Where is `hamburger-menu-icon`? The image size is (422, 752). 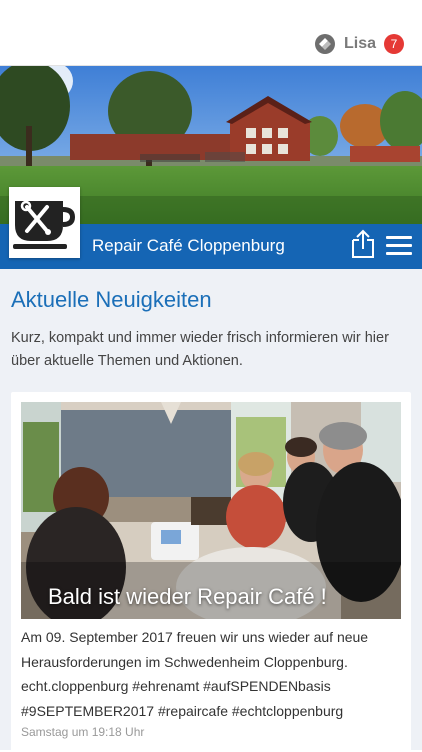 hamburger-menu-icon is located at coordinates (399, 246).